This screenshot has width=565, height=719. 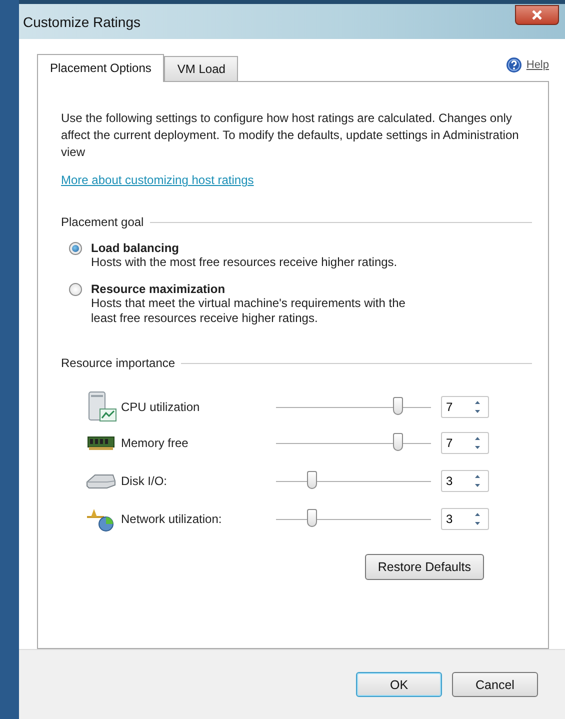 What do you see at coordinates (537, 65) in the screenshot?
I see `help-link: Help` at bounding box center [537, 65].